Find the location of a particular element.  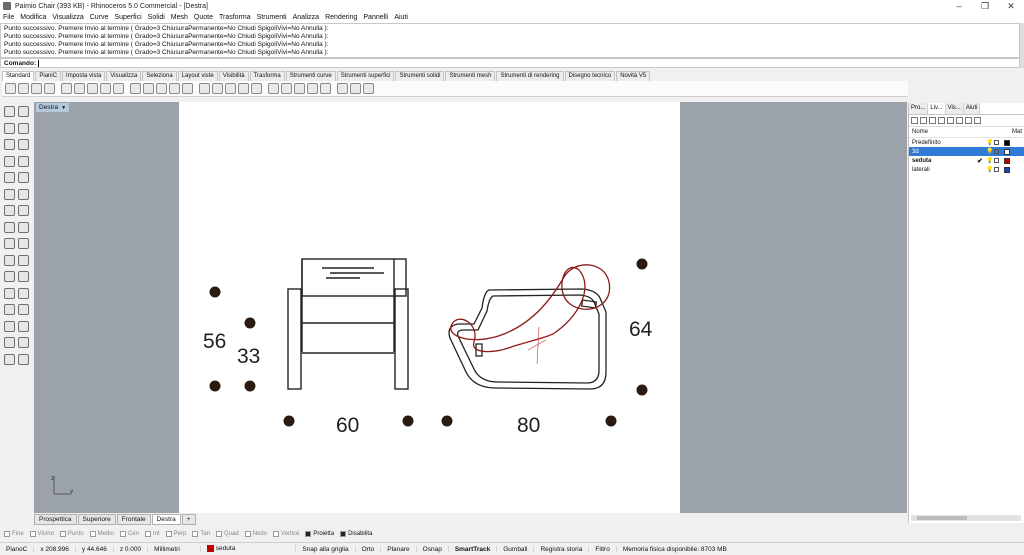

zoom-window-icon is located at coordinates (174, 88).